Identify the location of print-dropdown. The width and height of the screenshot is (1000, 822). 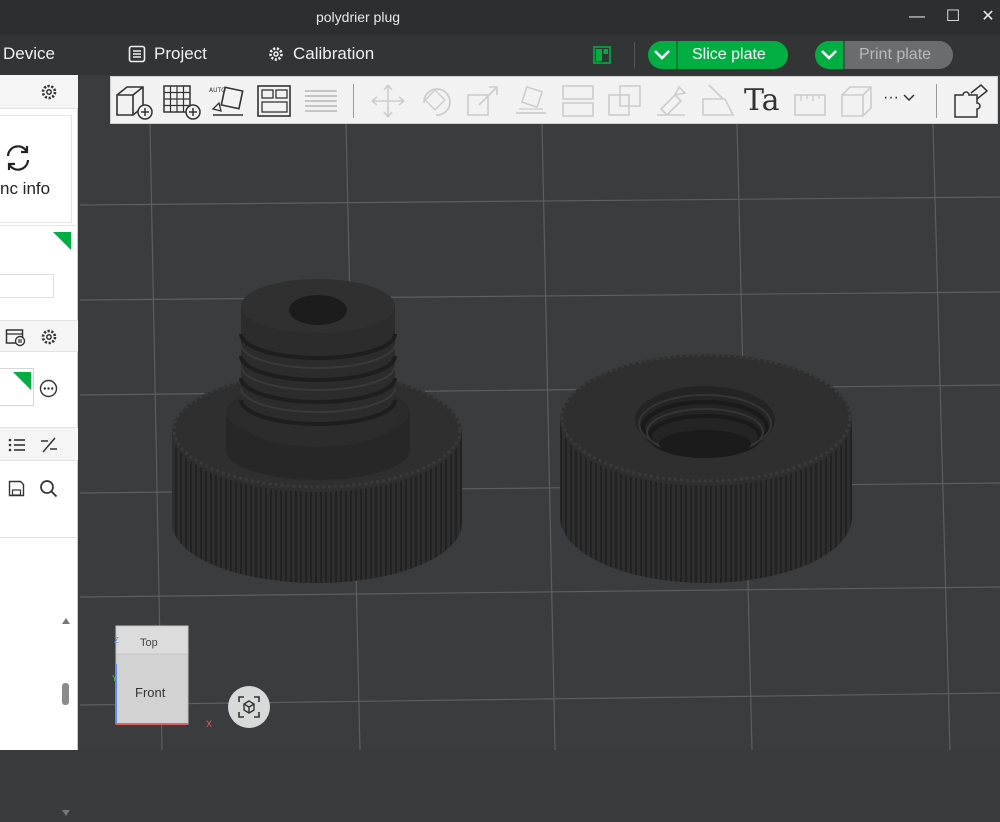
(829, 55).